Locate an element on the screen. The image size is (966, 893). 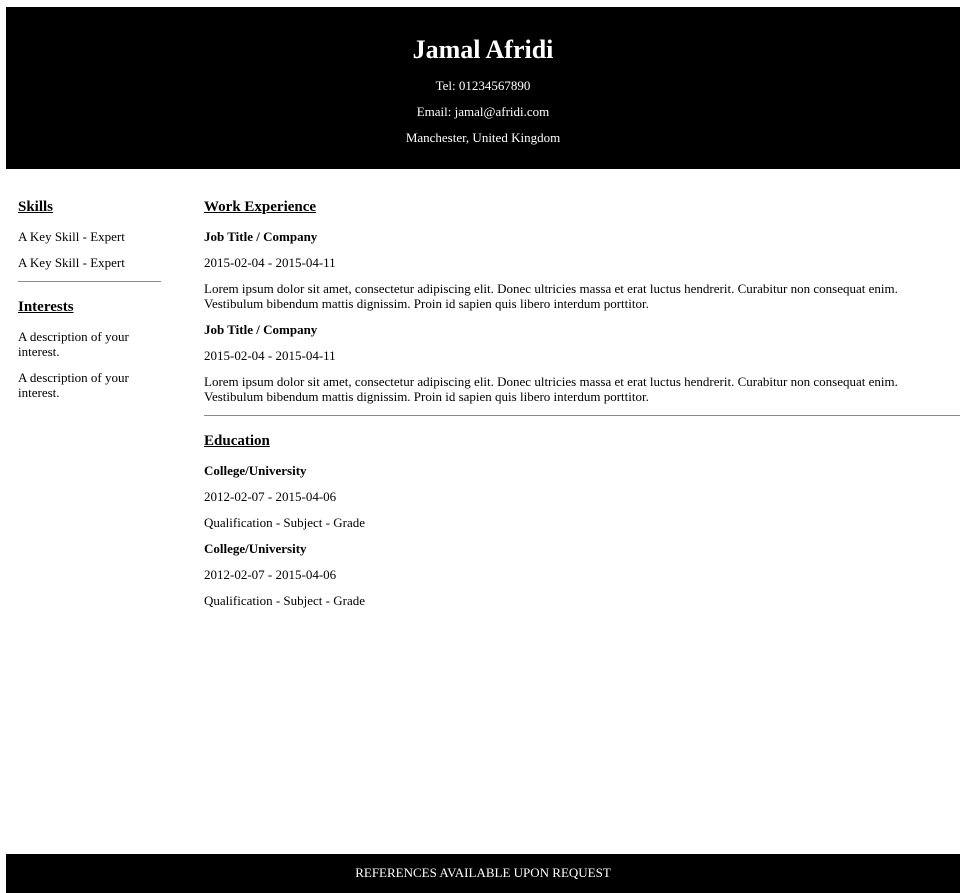
person-name: Jamal Afridi is located at coordinates (483, 49).